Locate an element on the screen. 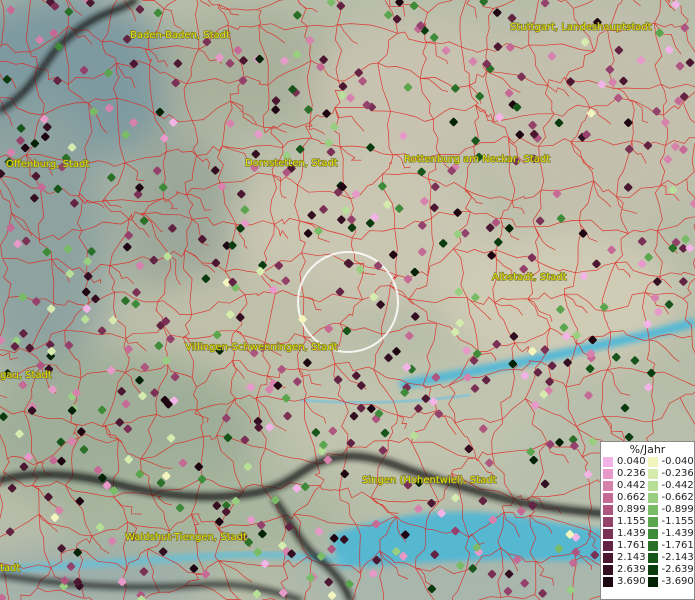 The image size is (695, 600). legend-row: 3.690 -3.690 is located at coordinates (648, 582).